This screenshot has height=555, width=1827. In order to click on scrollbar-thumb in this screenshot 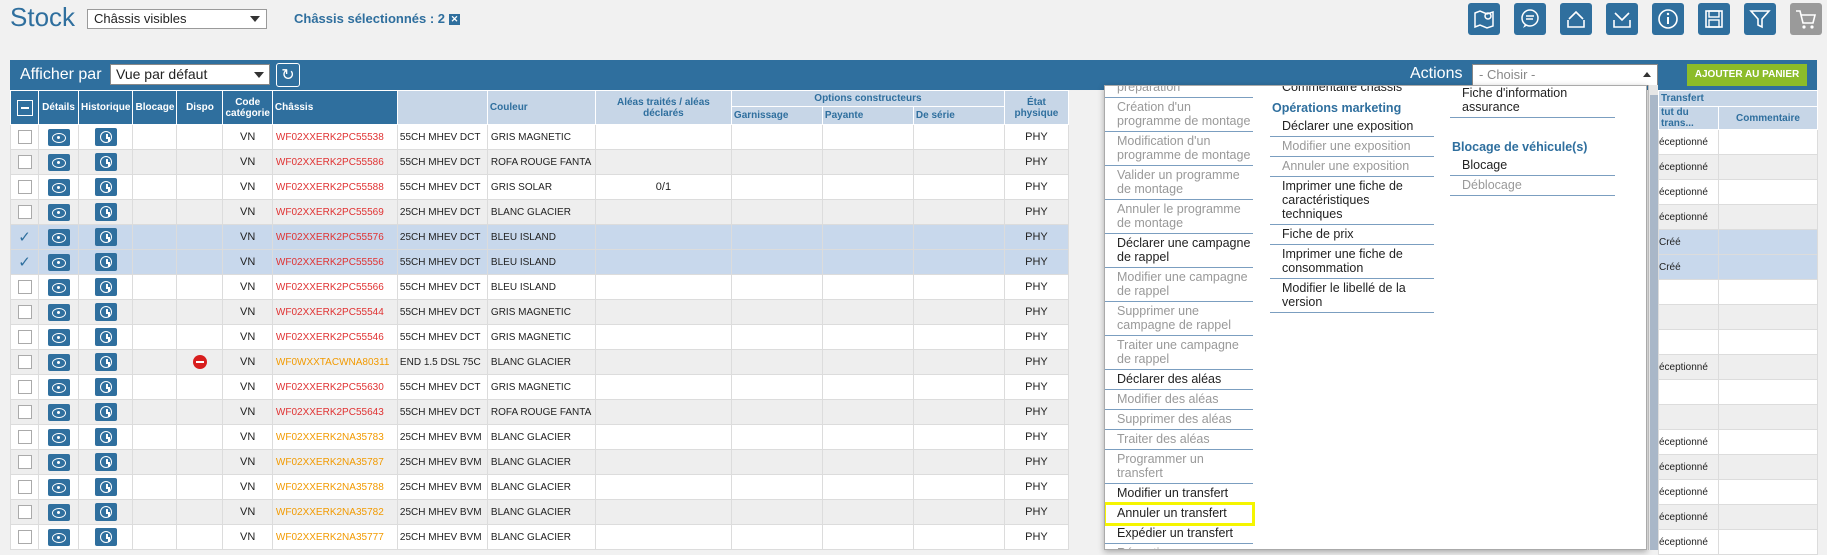, I will do `click(1654, 322)`.